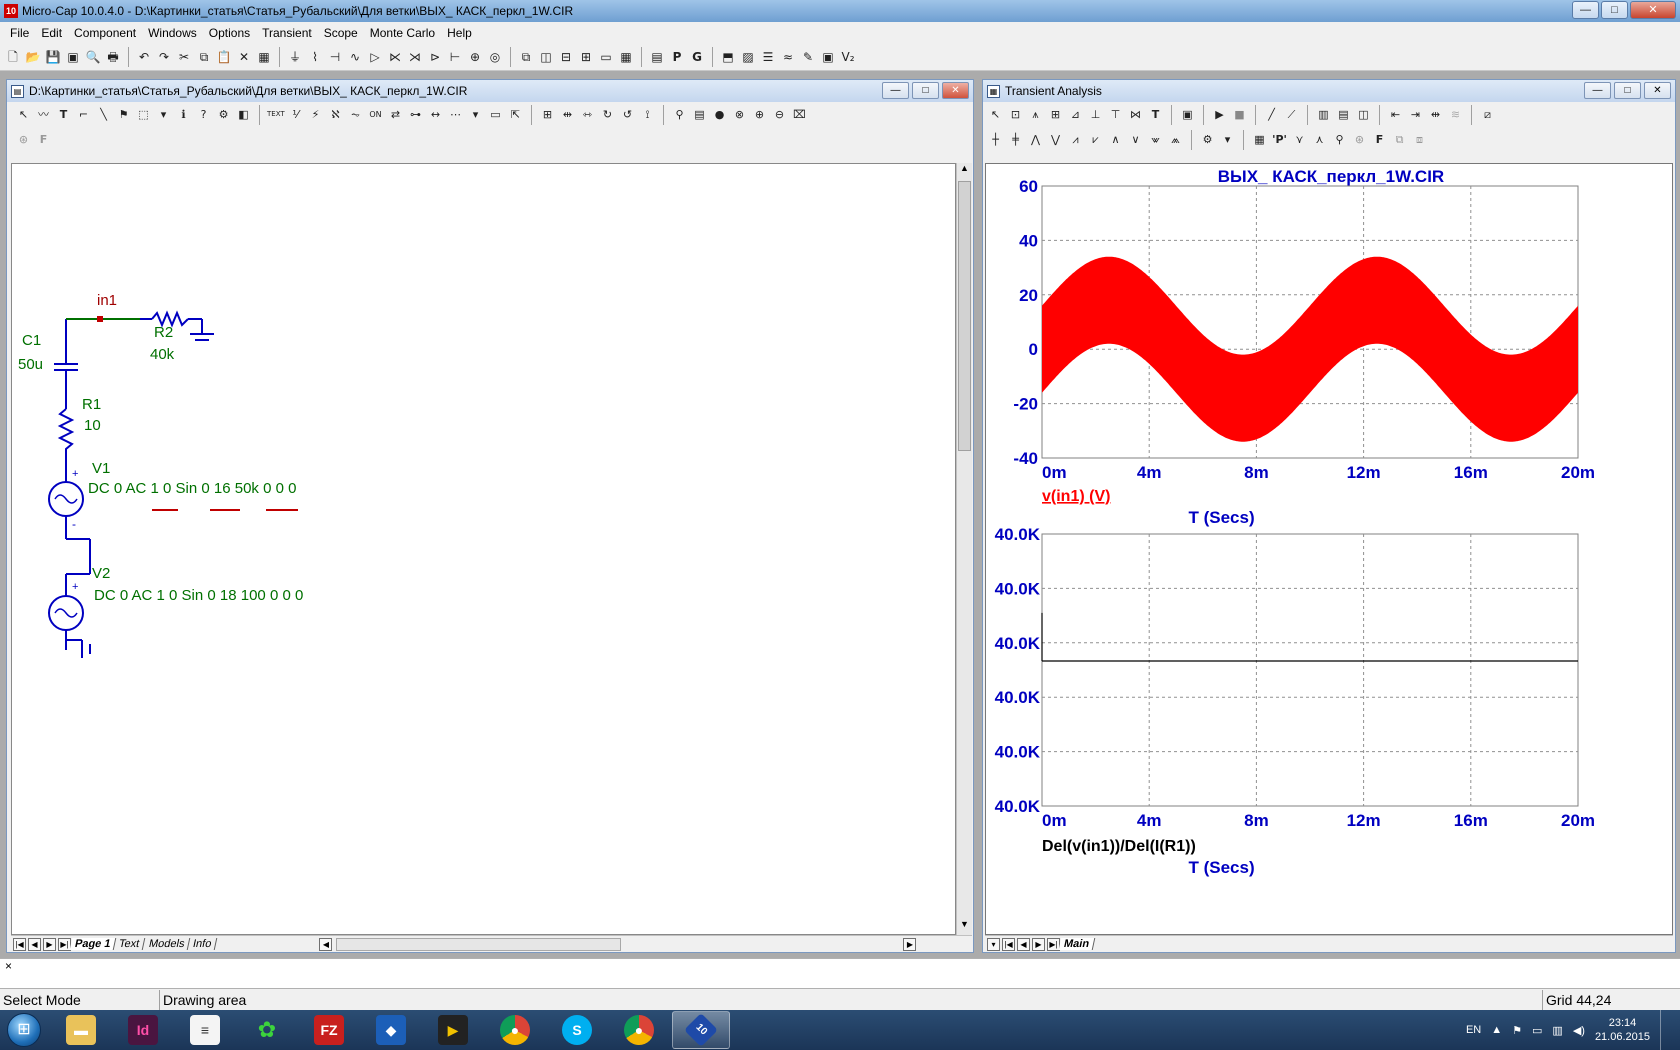 Image resolution: width=1680 pixels, height=1050 pixels. Describe the element at coordinates (30, 364) in the screenshot. I see `c1-value: 50u` at that location.